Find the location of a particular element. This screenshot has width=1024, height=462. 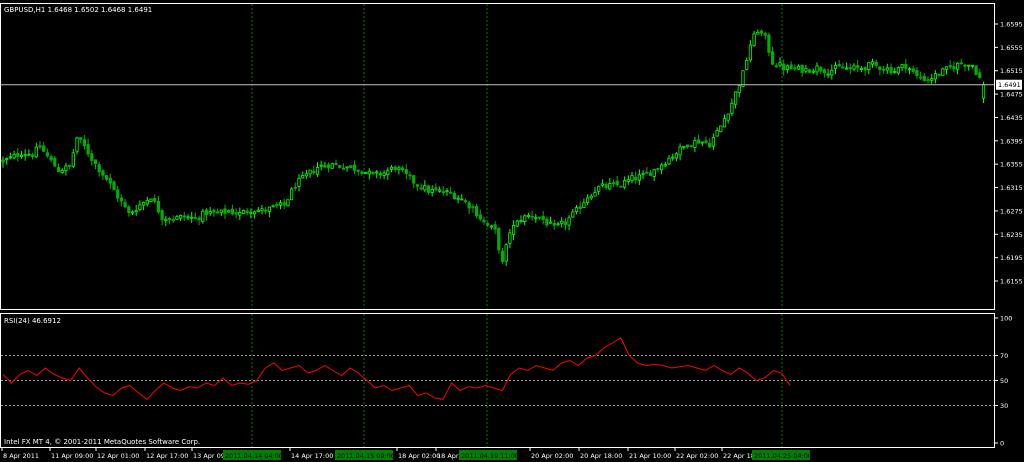

price-tick-label: 1.6515 is located at coordinates (1011, 71).